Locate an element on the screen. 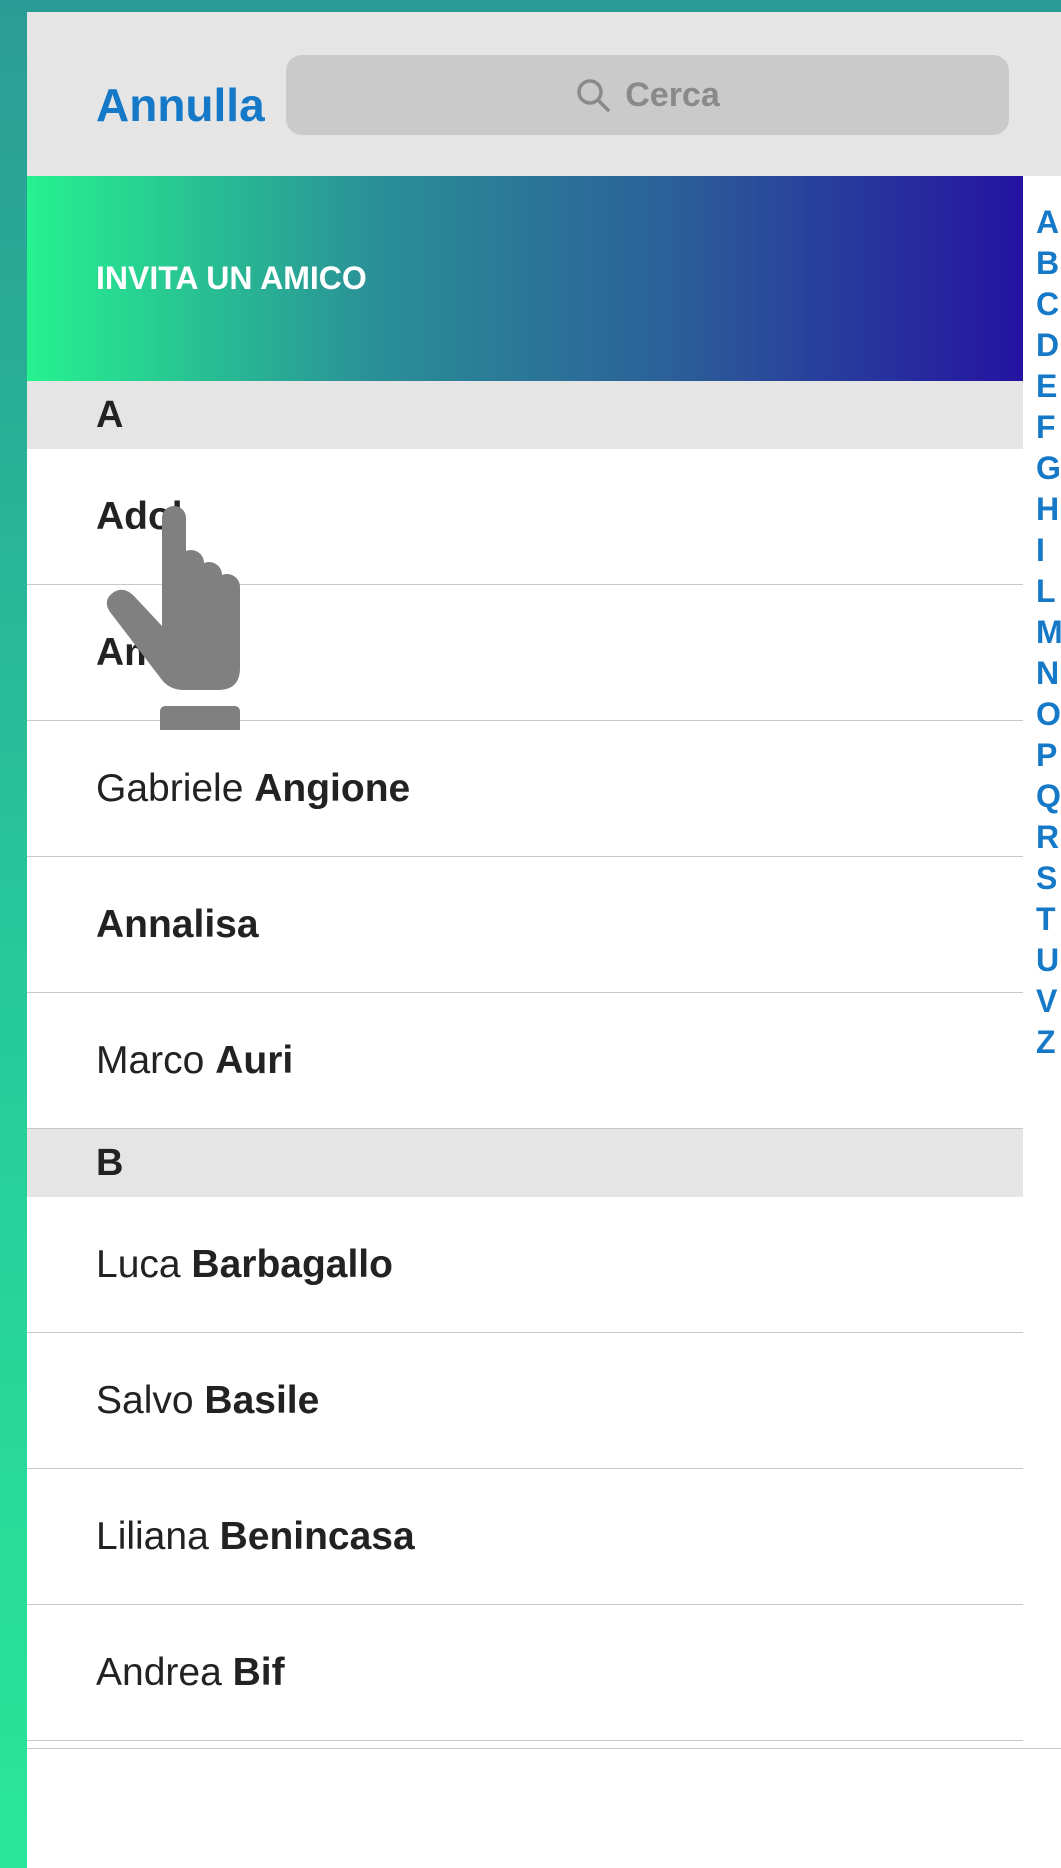 This screenshot has width=1061, height=1868. contact-first-name: Luca is located at coordinates (144, 1264).